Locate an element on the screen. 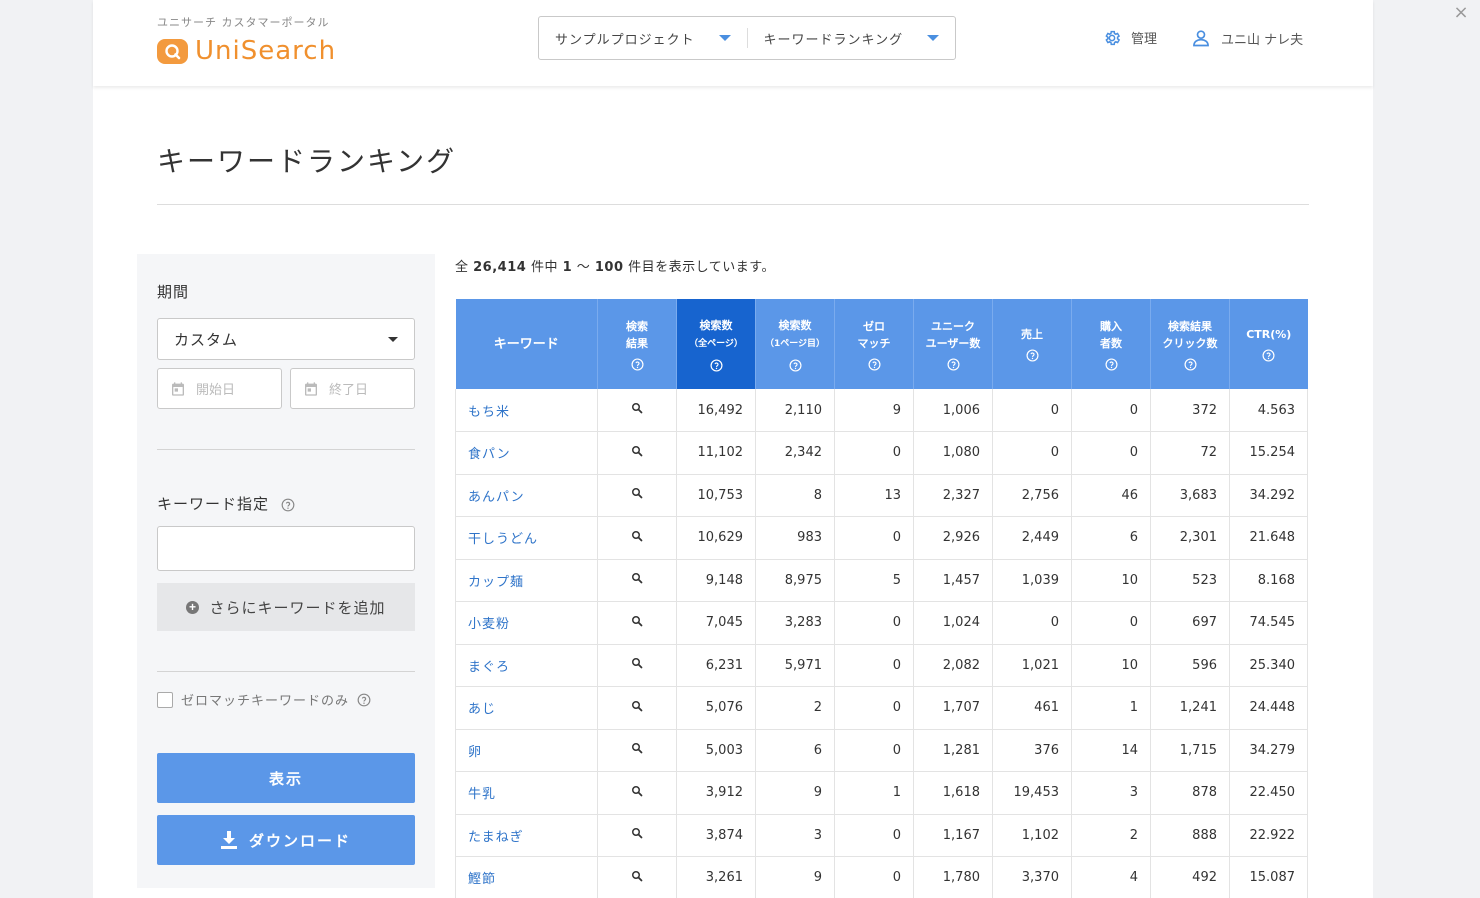 The width and height of the screenshot is (1480, 898). brand-logo-link: UniSearch is located at coordinates (246, 51).